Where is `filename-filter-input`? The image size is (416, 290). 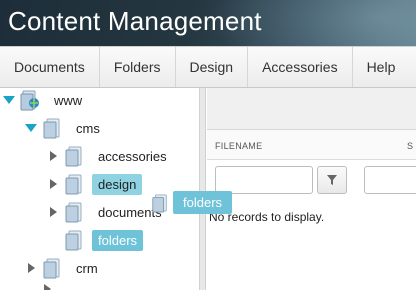
filename-filter-input is located at coordinates (264, 180).